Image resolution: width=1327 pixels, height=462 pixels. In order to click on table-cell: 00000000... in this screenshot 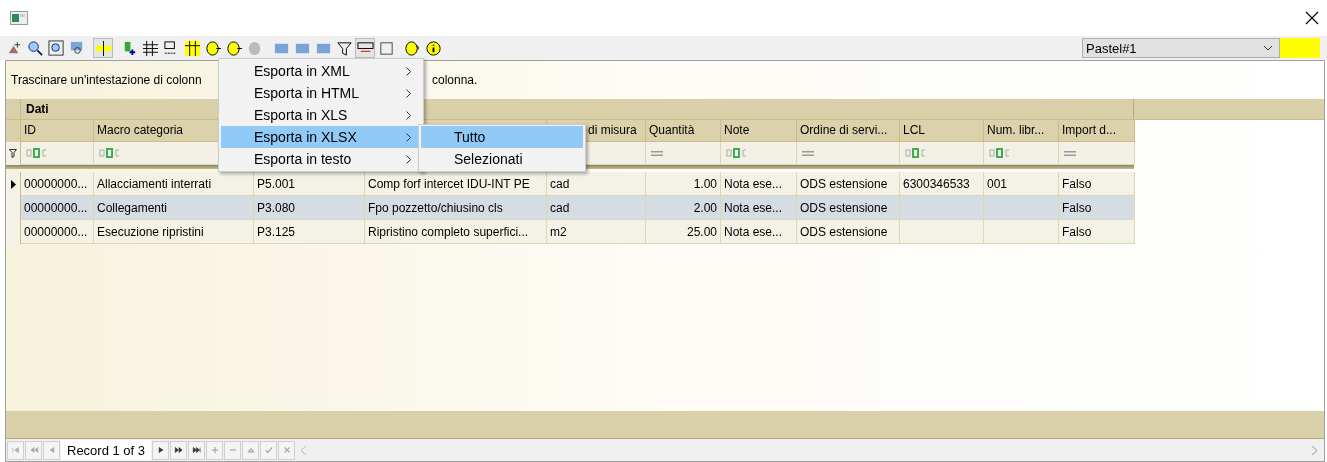, I will do `click(57, 232)`.